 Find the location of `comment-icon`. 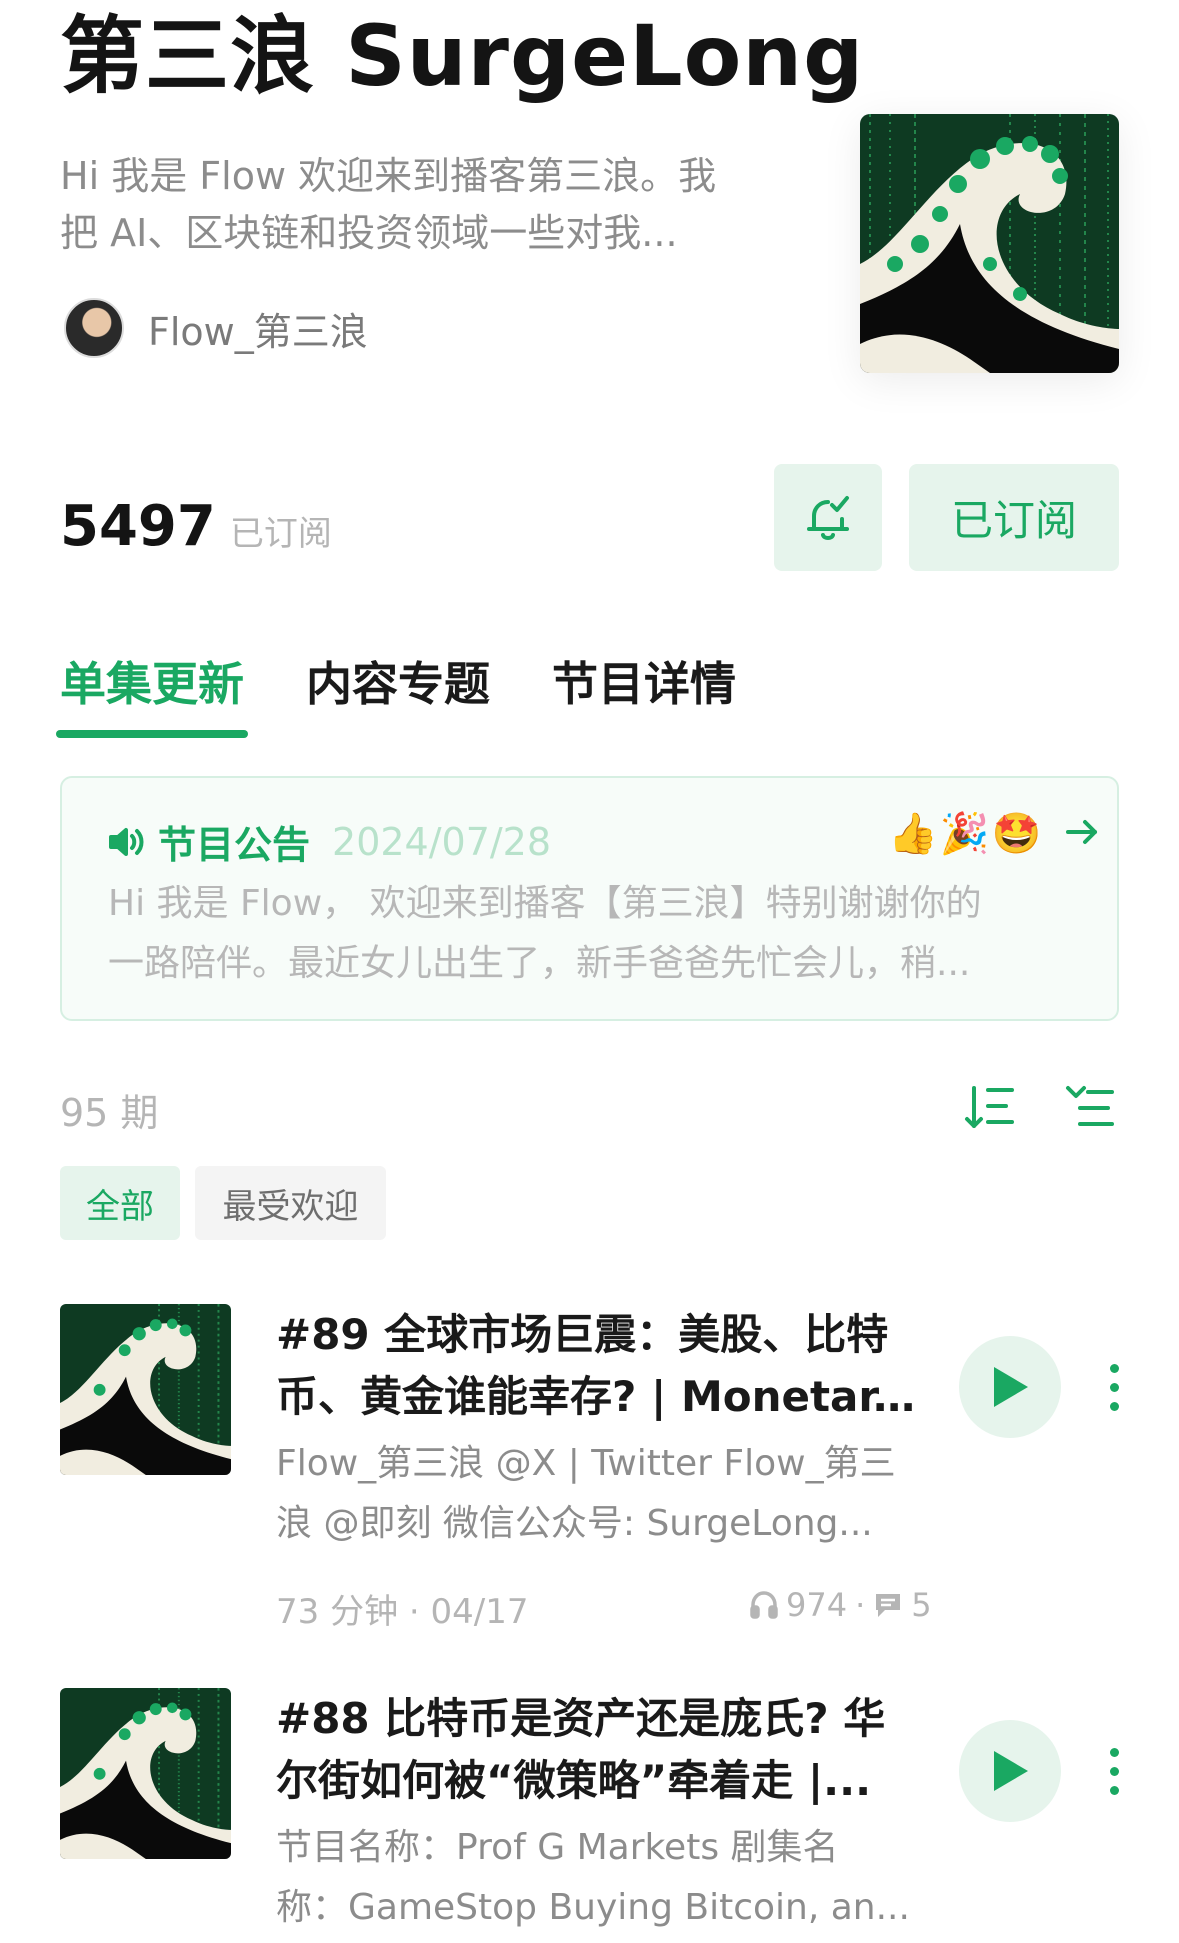

comment-icon is located at coordinates (888, 1605).